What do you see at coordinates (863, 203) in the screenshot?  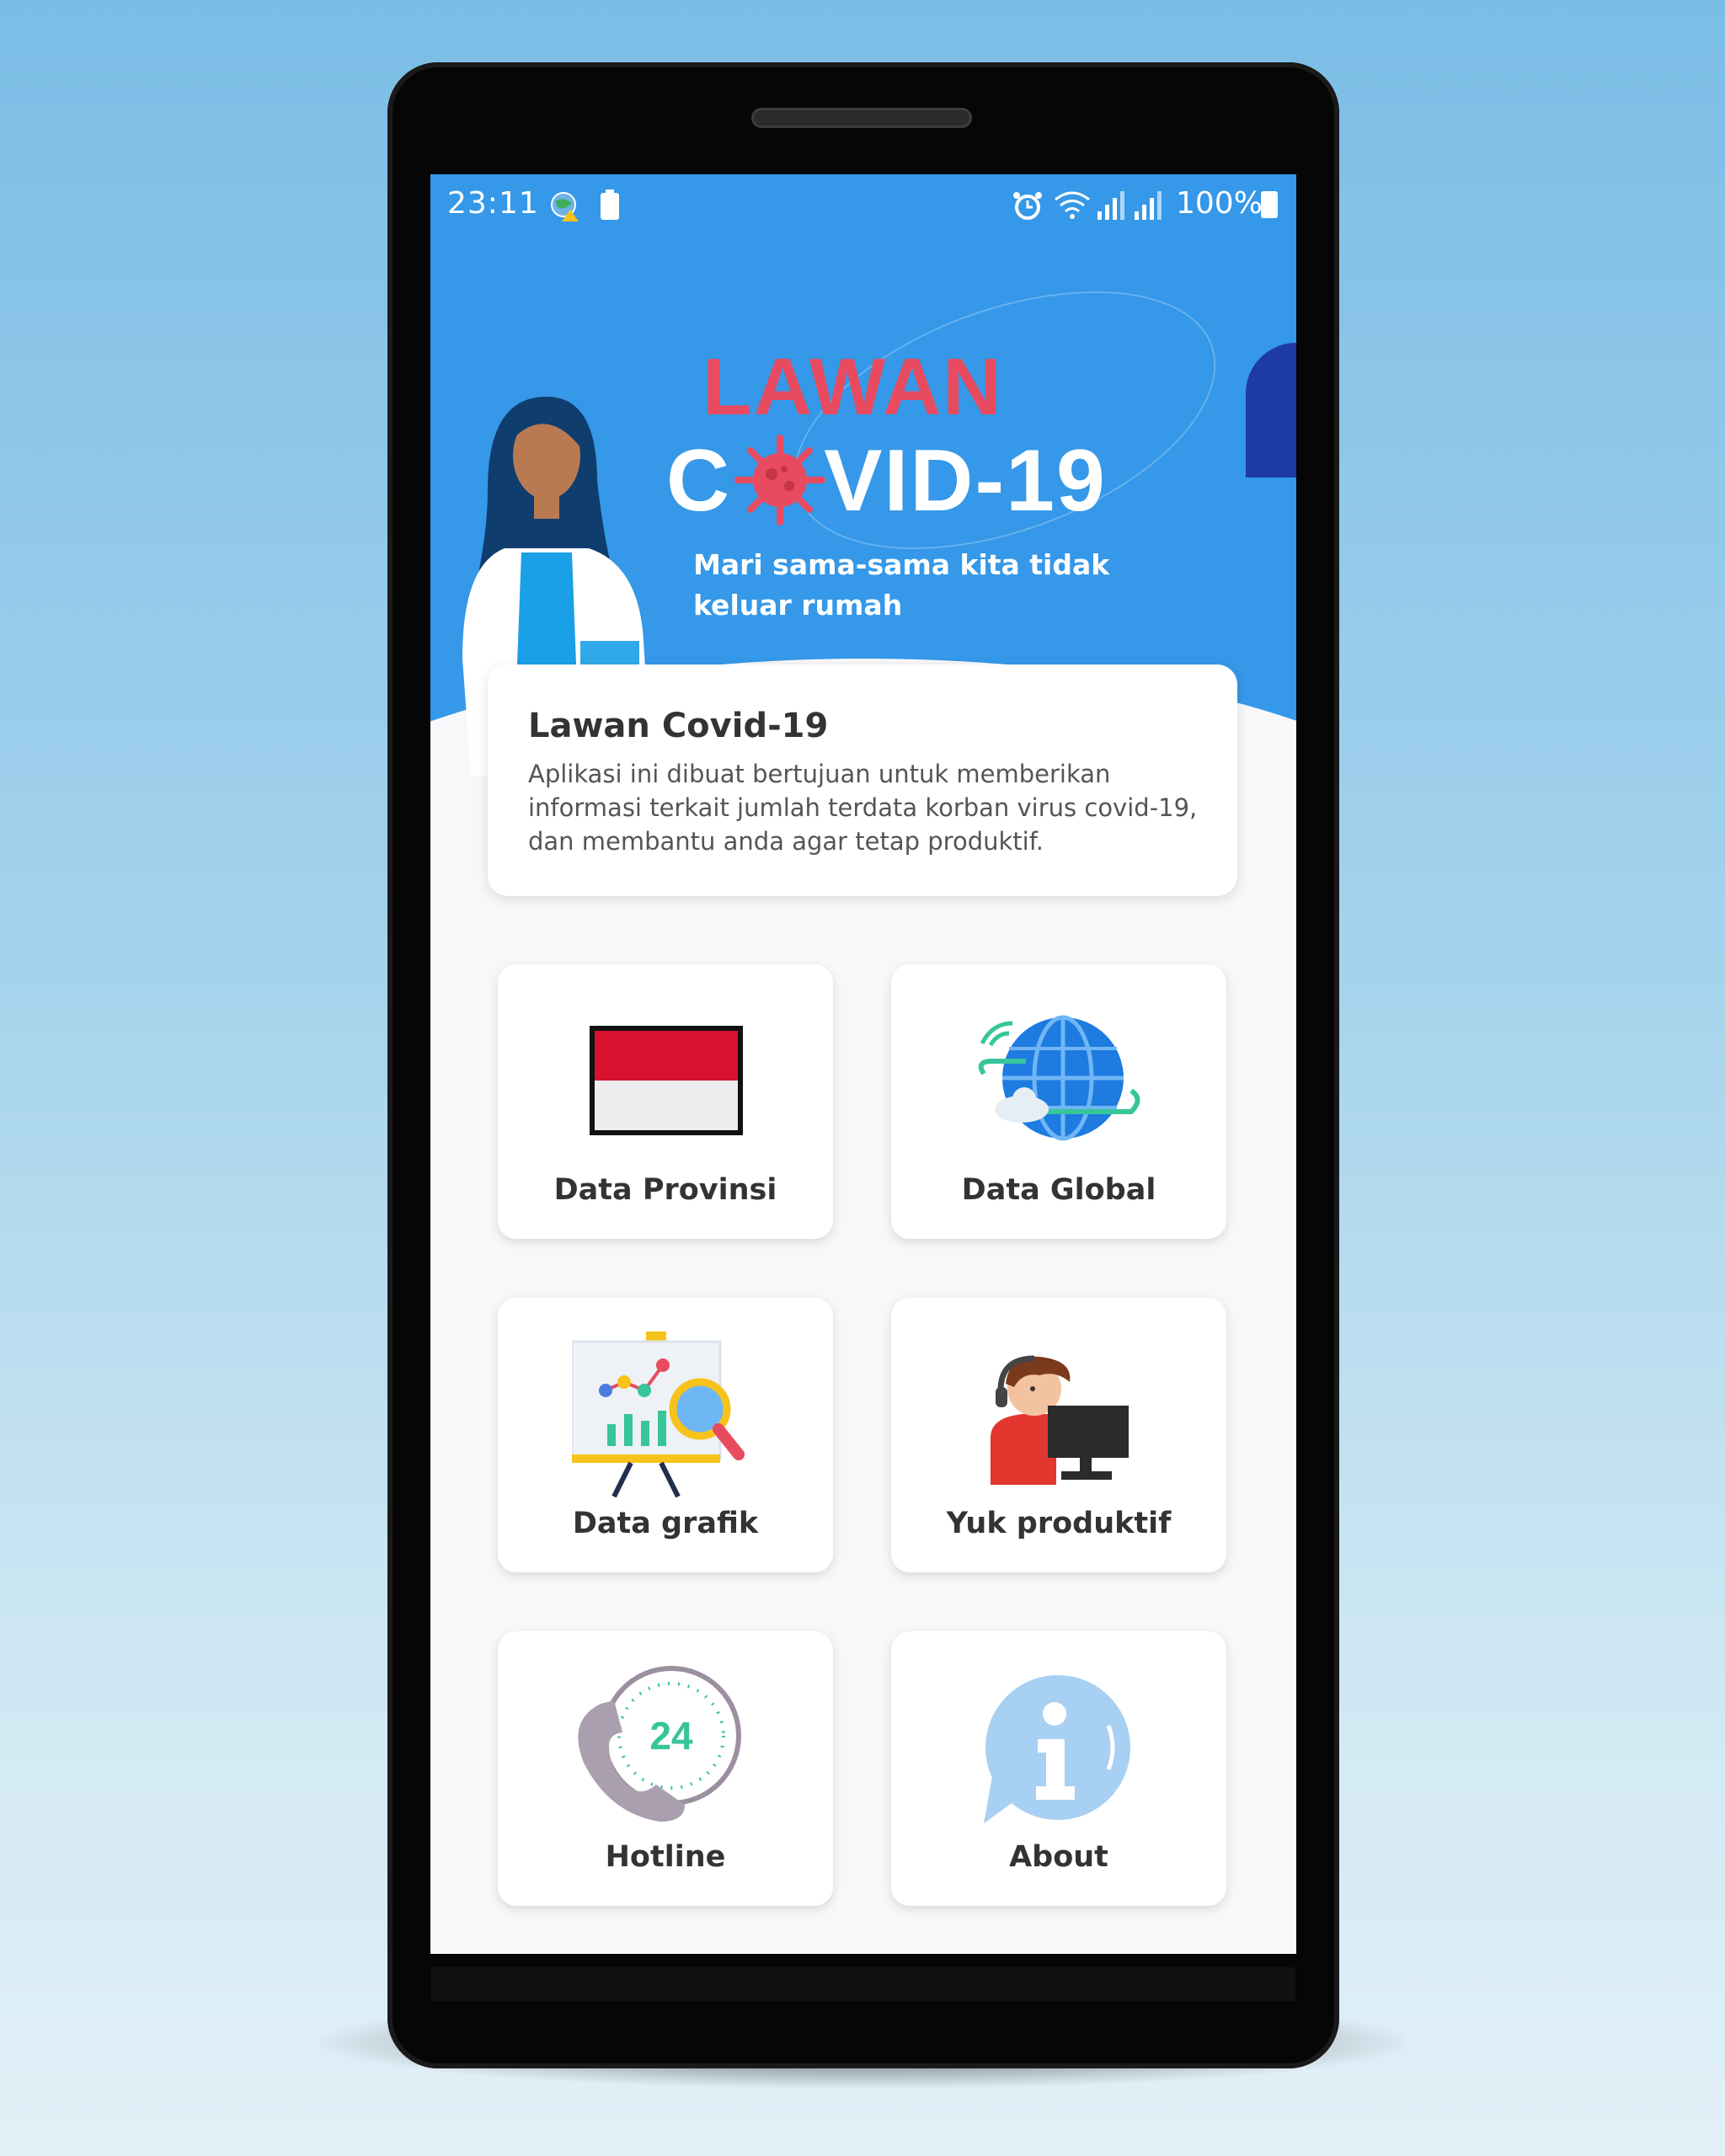 I see `status-bar: 23:11 100%` at bounding box center [863, 203].